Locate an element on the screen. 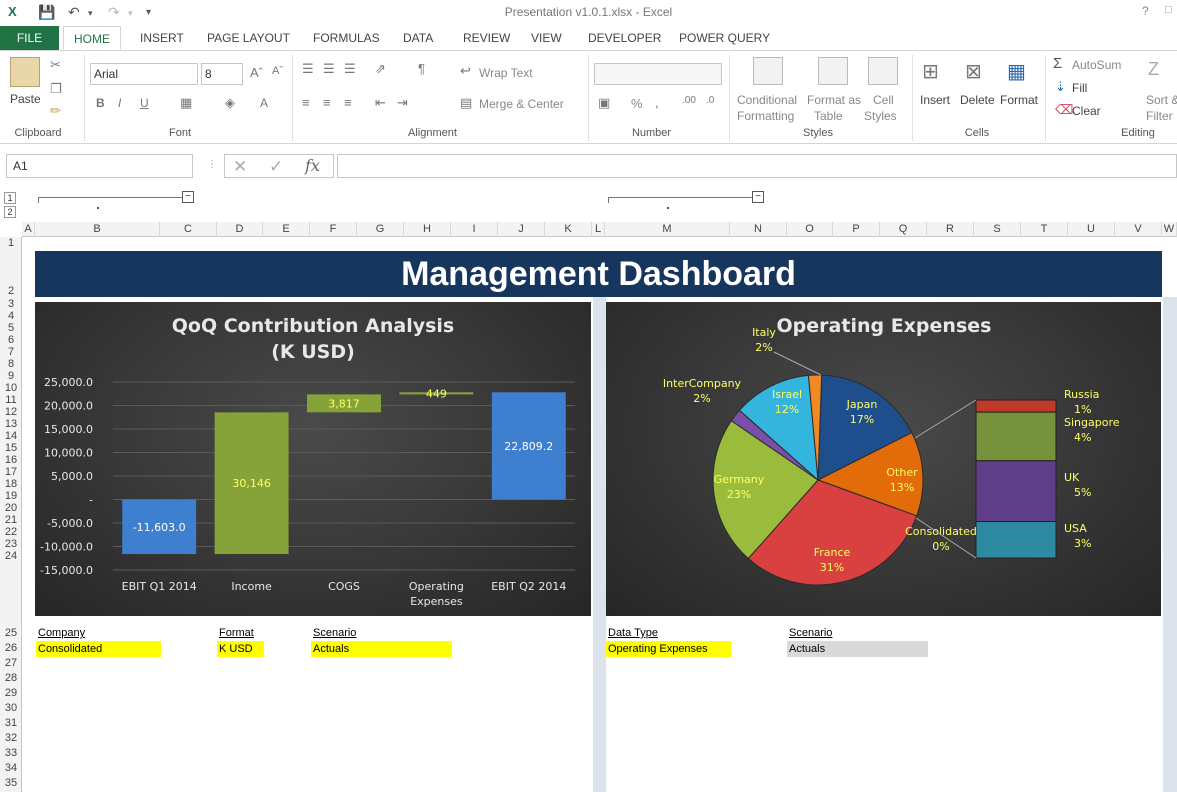  tab-file: FILE is located at coordinates (29, 38).